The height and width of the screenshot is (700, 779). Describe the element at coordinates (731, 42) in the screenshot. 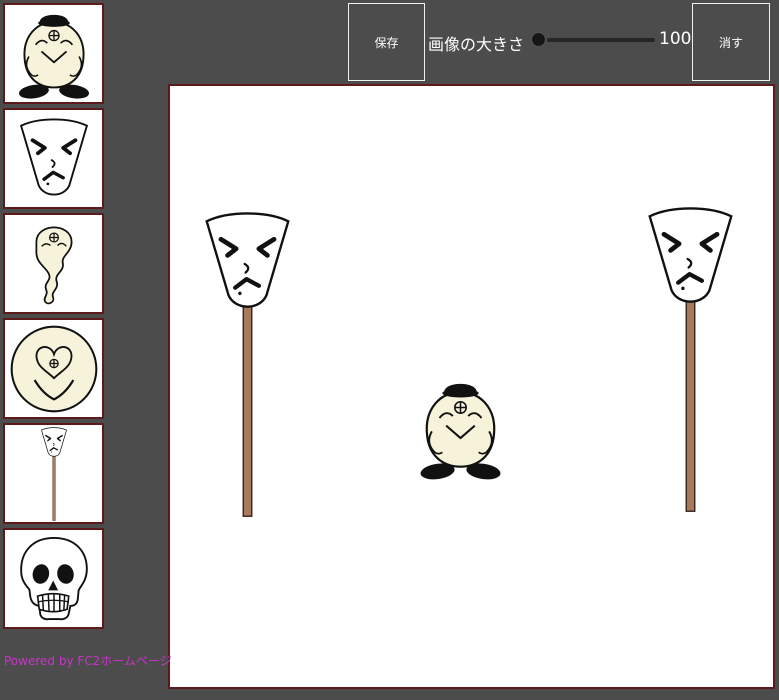

I see `clear-button: 消す` at that location.